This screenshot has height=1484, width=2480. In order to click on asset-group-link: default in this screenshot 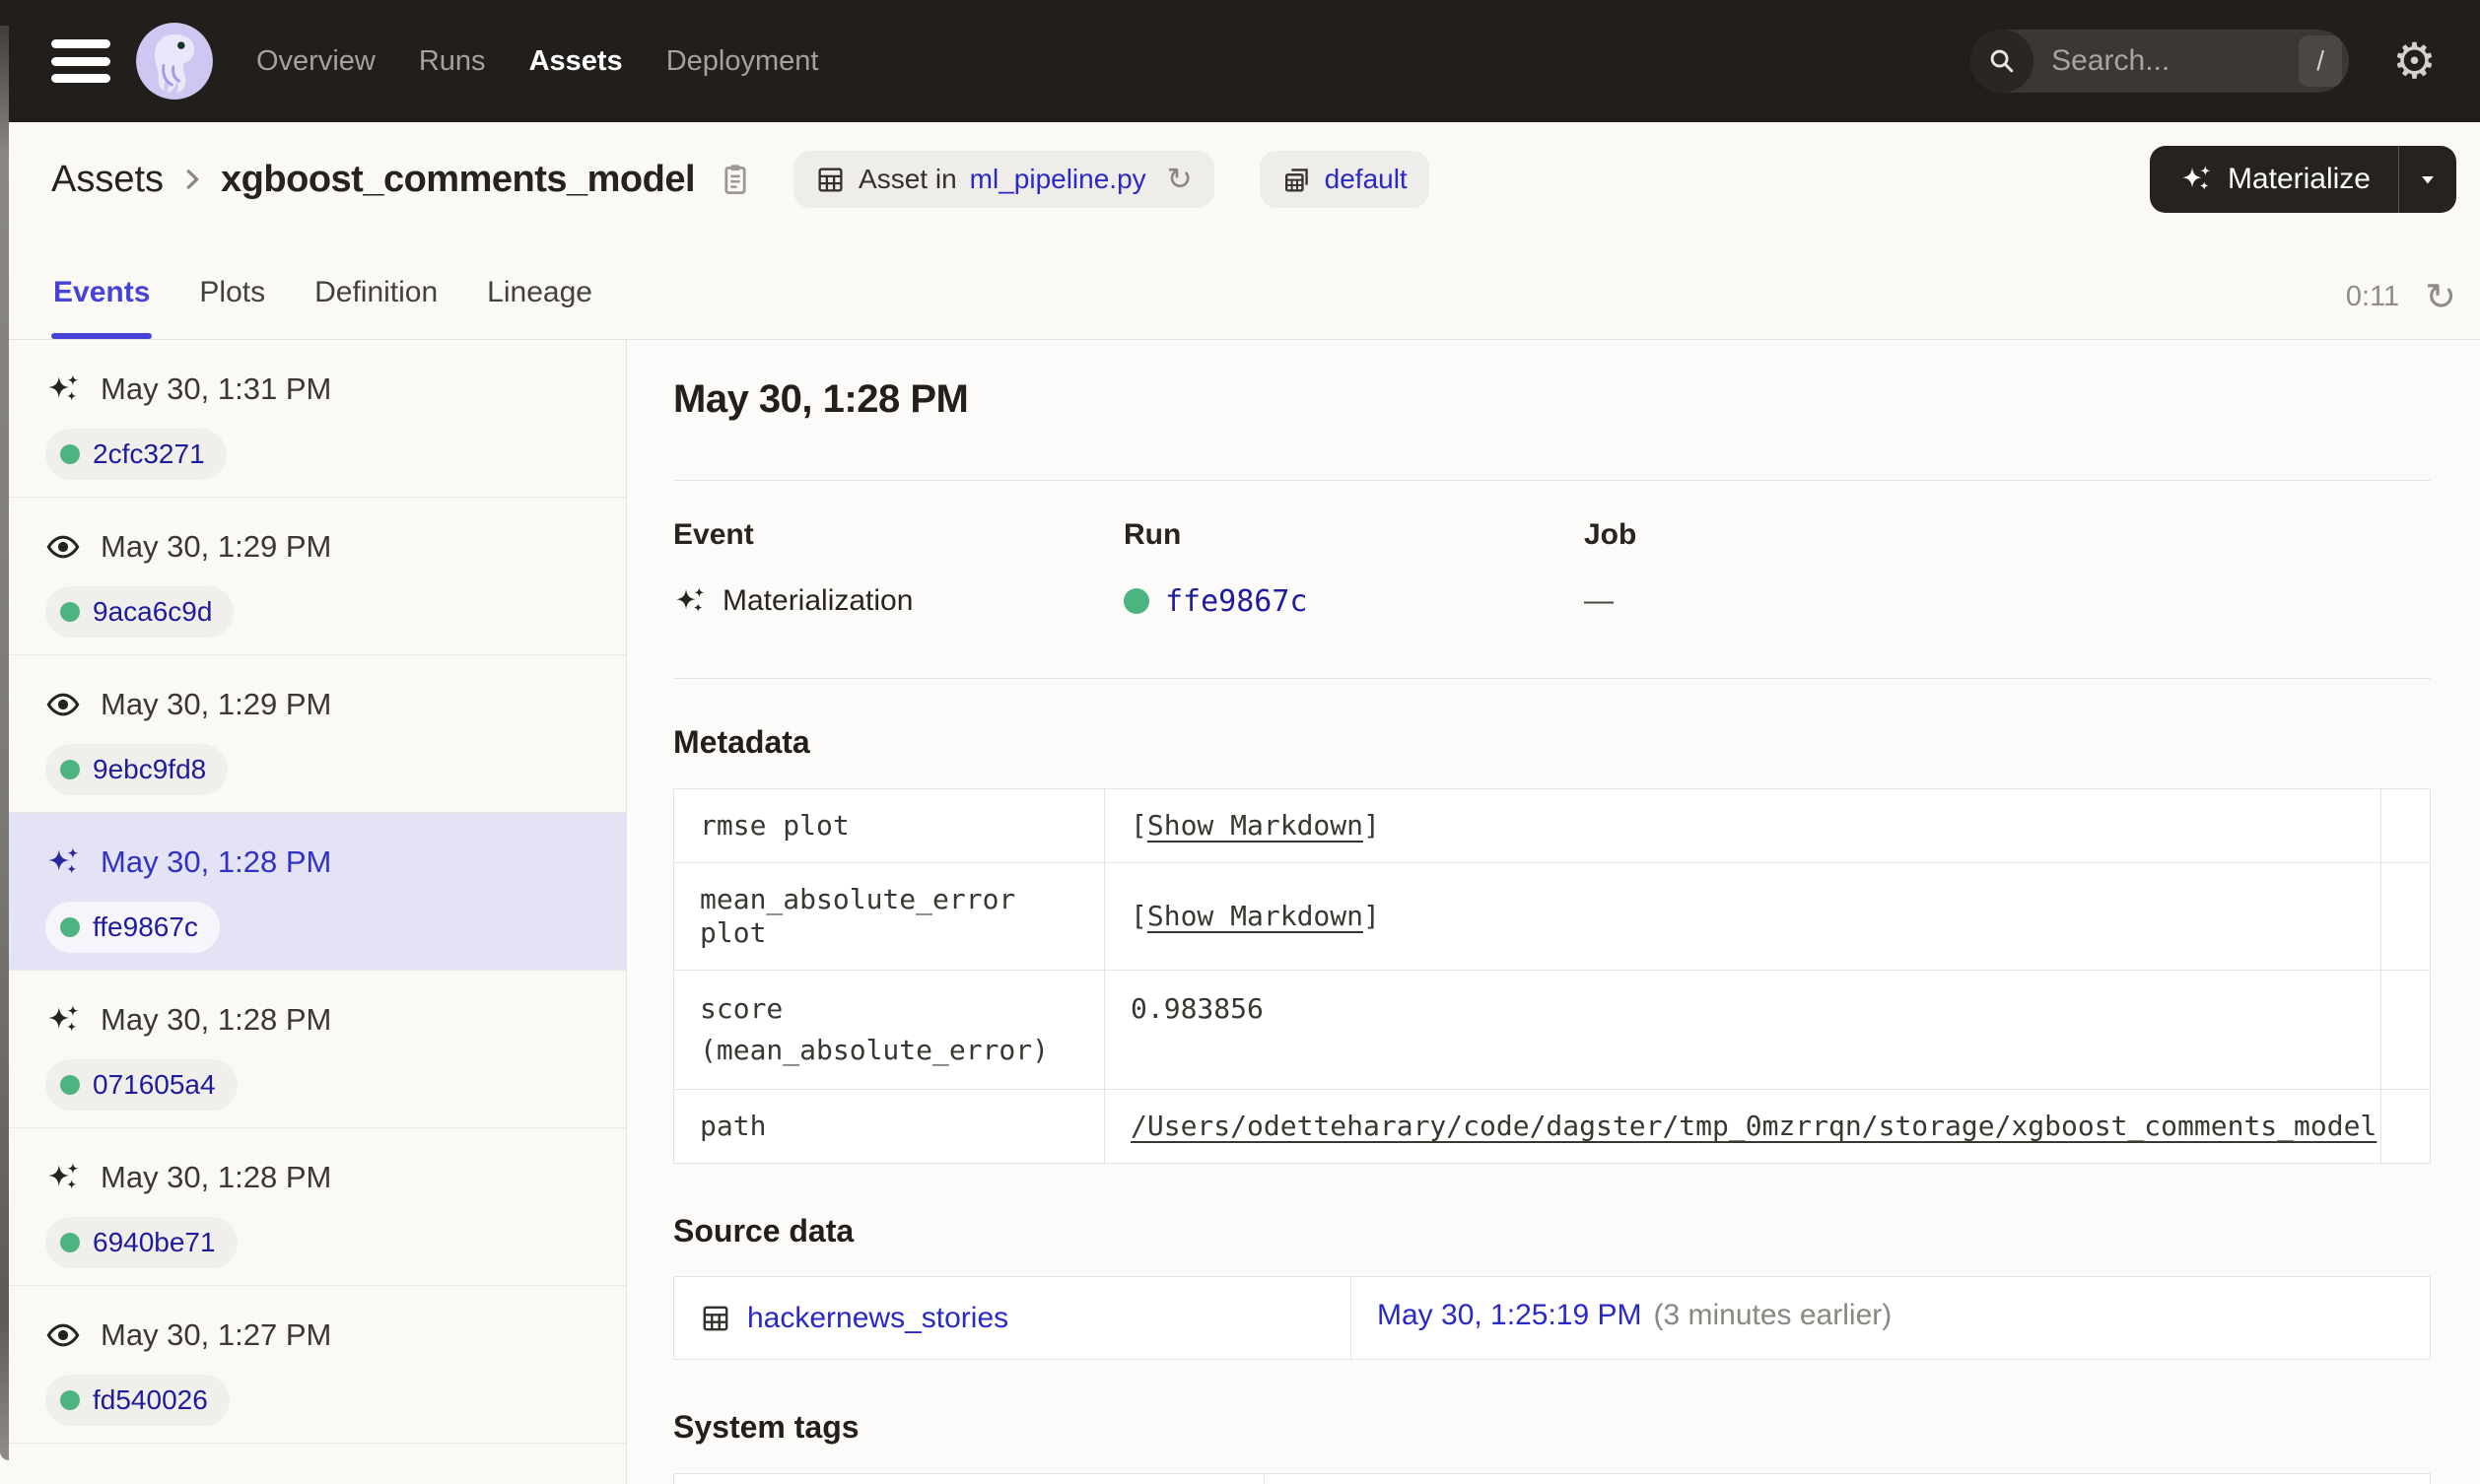, I will do `click(1366, 179)`.